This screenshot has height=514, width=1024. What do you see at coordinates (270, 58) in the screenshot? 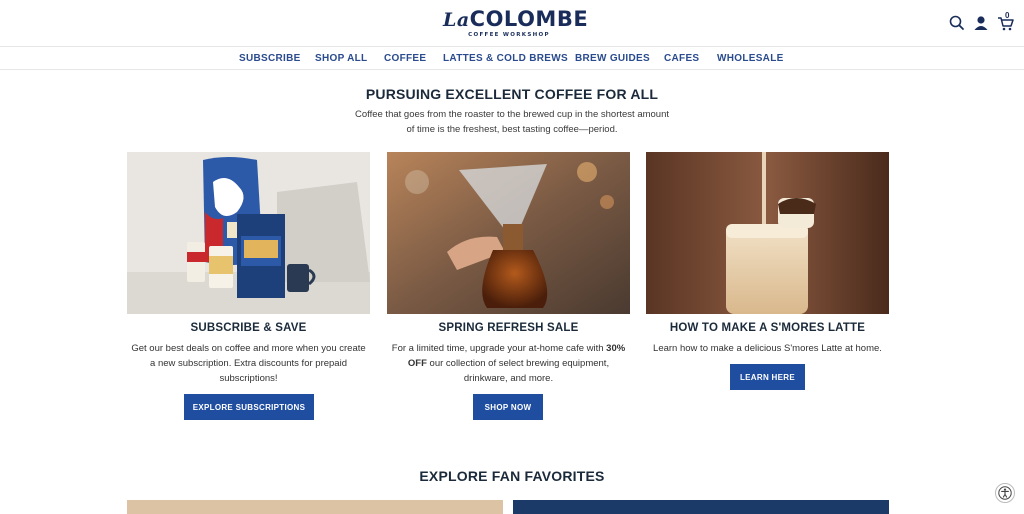
I see `nav-item-subscribe: SUBSCRIBE` at bounding box center [270, 58].